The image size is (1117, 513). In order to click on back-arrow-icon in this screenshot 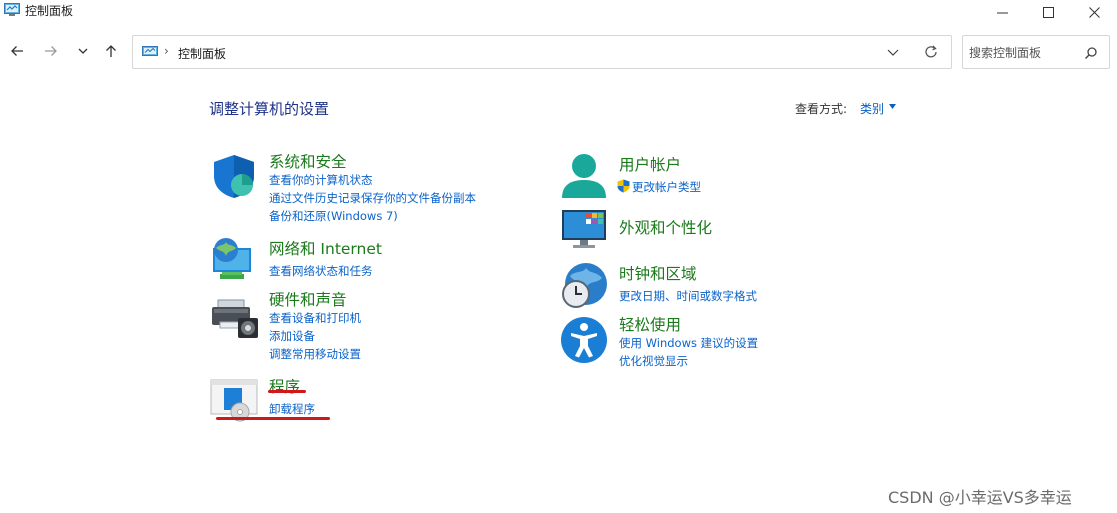, I will do `click(17, 51)`.